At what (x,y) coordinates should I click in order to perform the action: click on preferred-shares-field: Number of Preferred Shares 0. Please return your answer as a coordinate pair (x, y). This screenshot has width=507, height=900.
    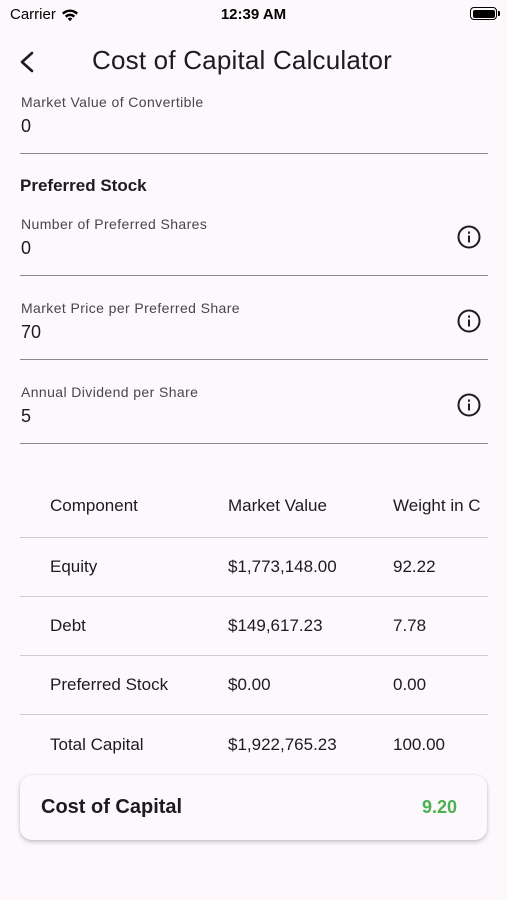
    Looking at the image, I should click on (254, 244).